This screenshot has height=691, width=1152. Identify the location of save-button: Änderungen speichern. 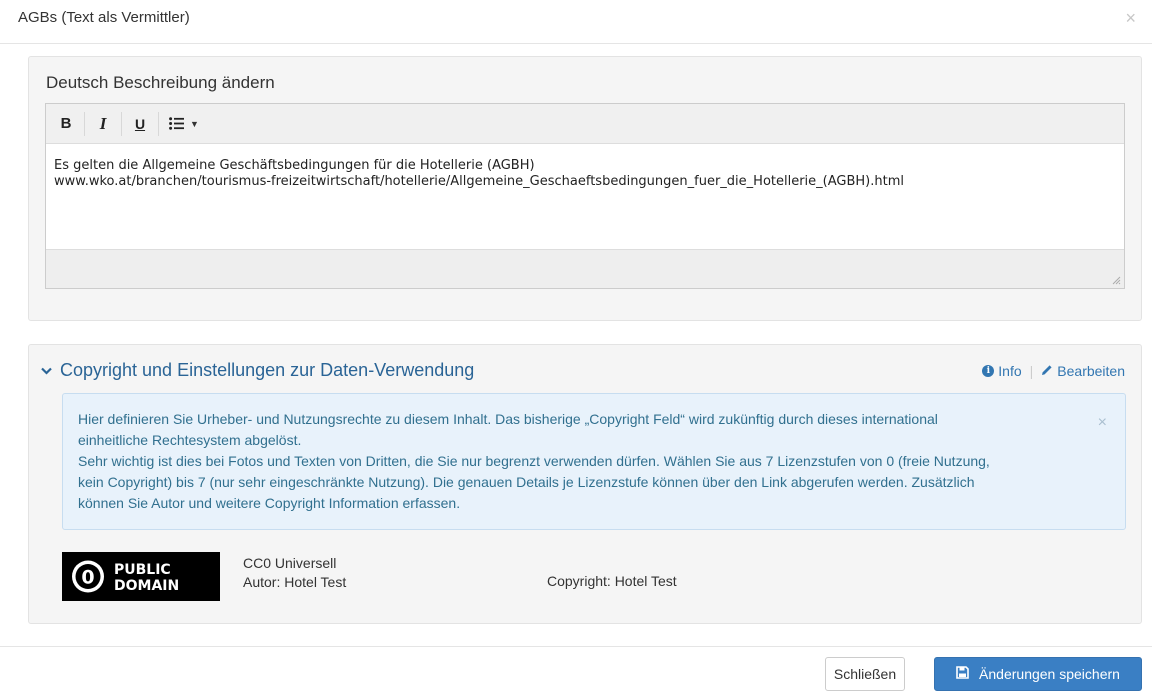
(1038, 674).